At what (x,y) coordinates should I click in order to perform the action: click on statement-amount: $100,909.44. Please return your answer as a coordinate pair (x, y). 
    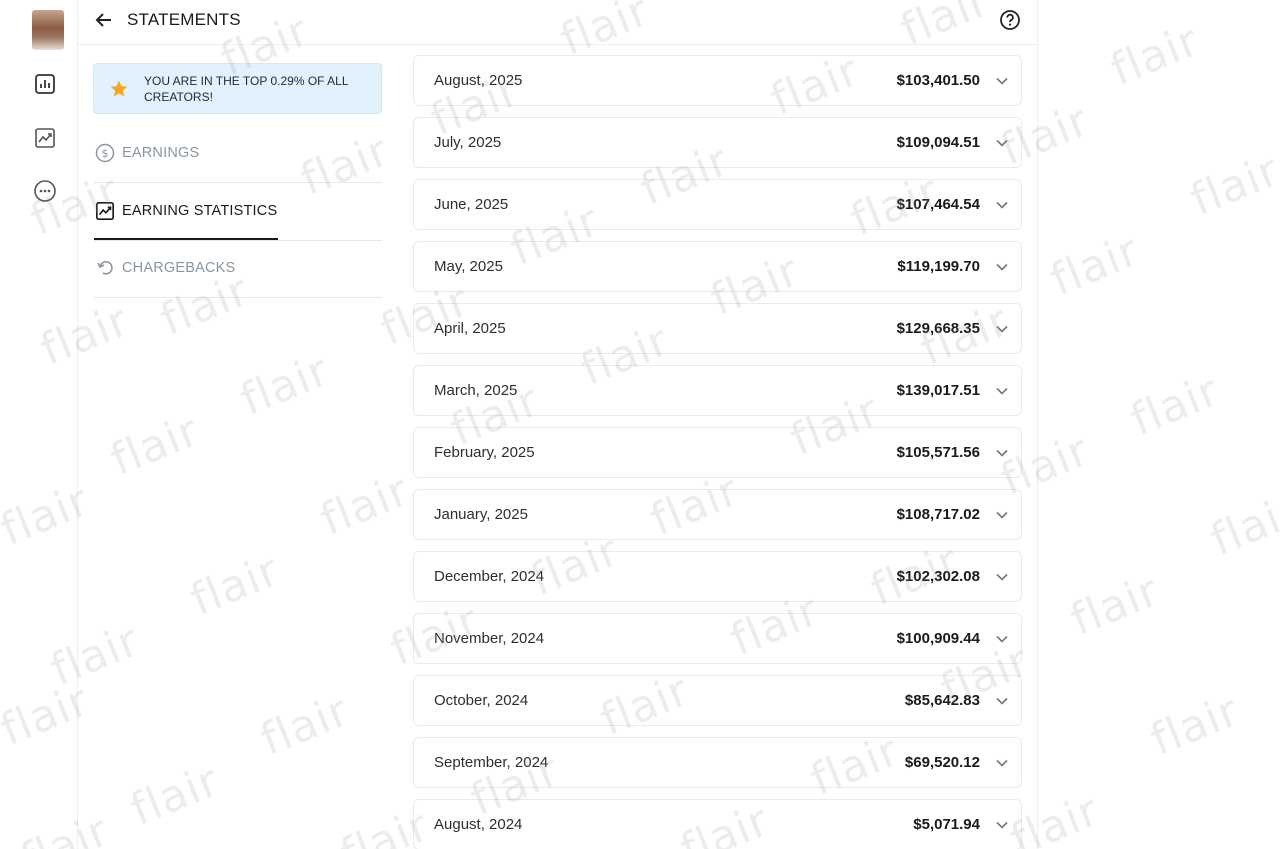
    Looking at the image, I should click on (938, 638).